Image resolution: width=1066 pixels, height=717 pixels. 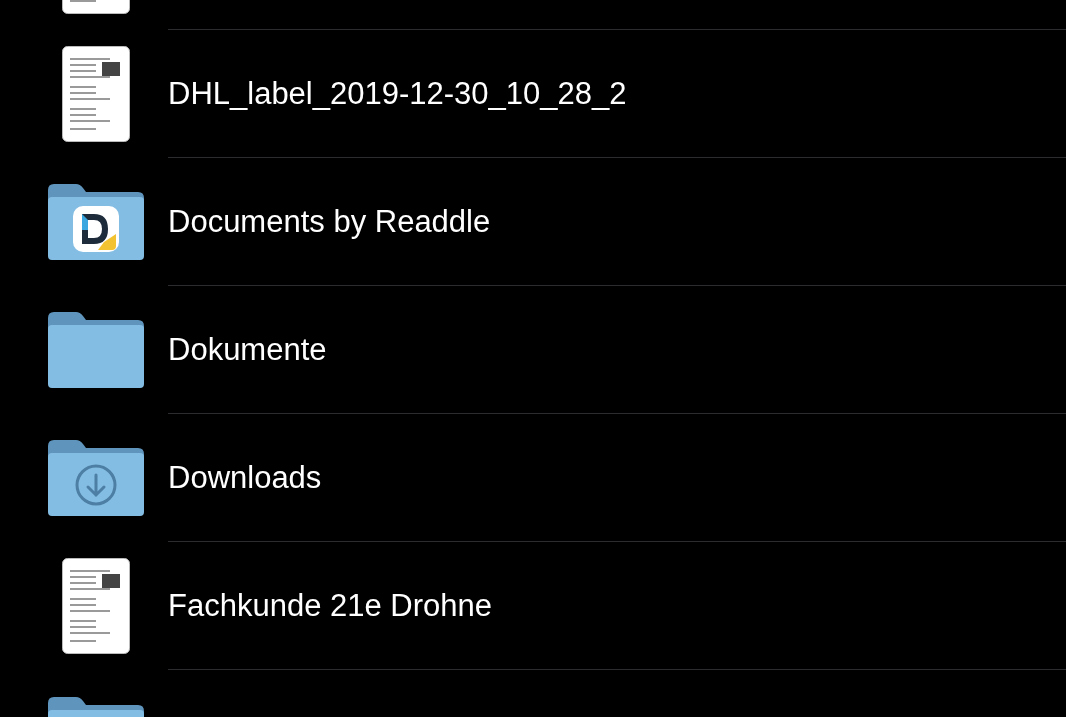 What do you see at coordinates (330, 605) in the screenshot?
I see `file-name: Fachkunde 21e Drohne` at bounding box center [330, 605].